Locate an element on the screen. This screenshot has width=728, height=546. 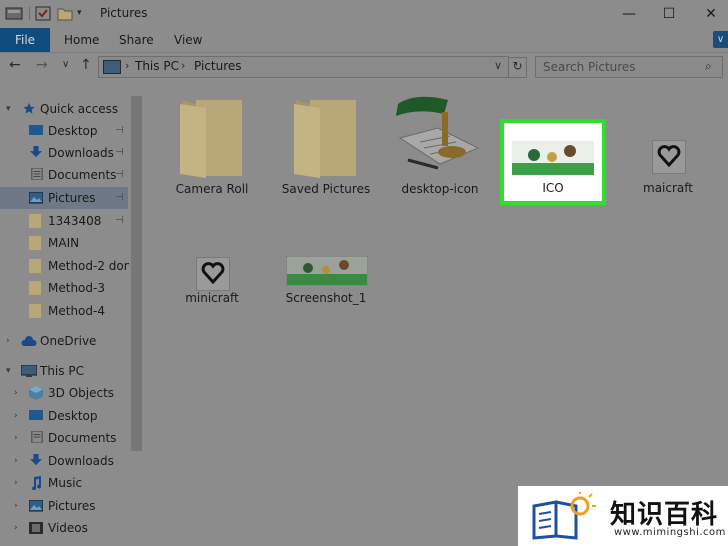
sidebar-item-label: Music is located at coordinates (65, 483).